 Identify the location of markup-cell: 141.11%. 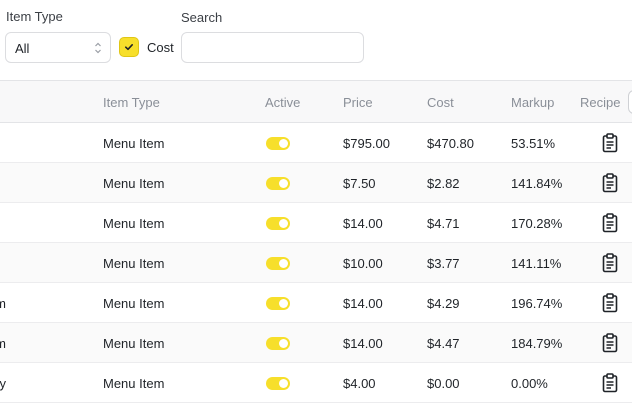
(536, 263).